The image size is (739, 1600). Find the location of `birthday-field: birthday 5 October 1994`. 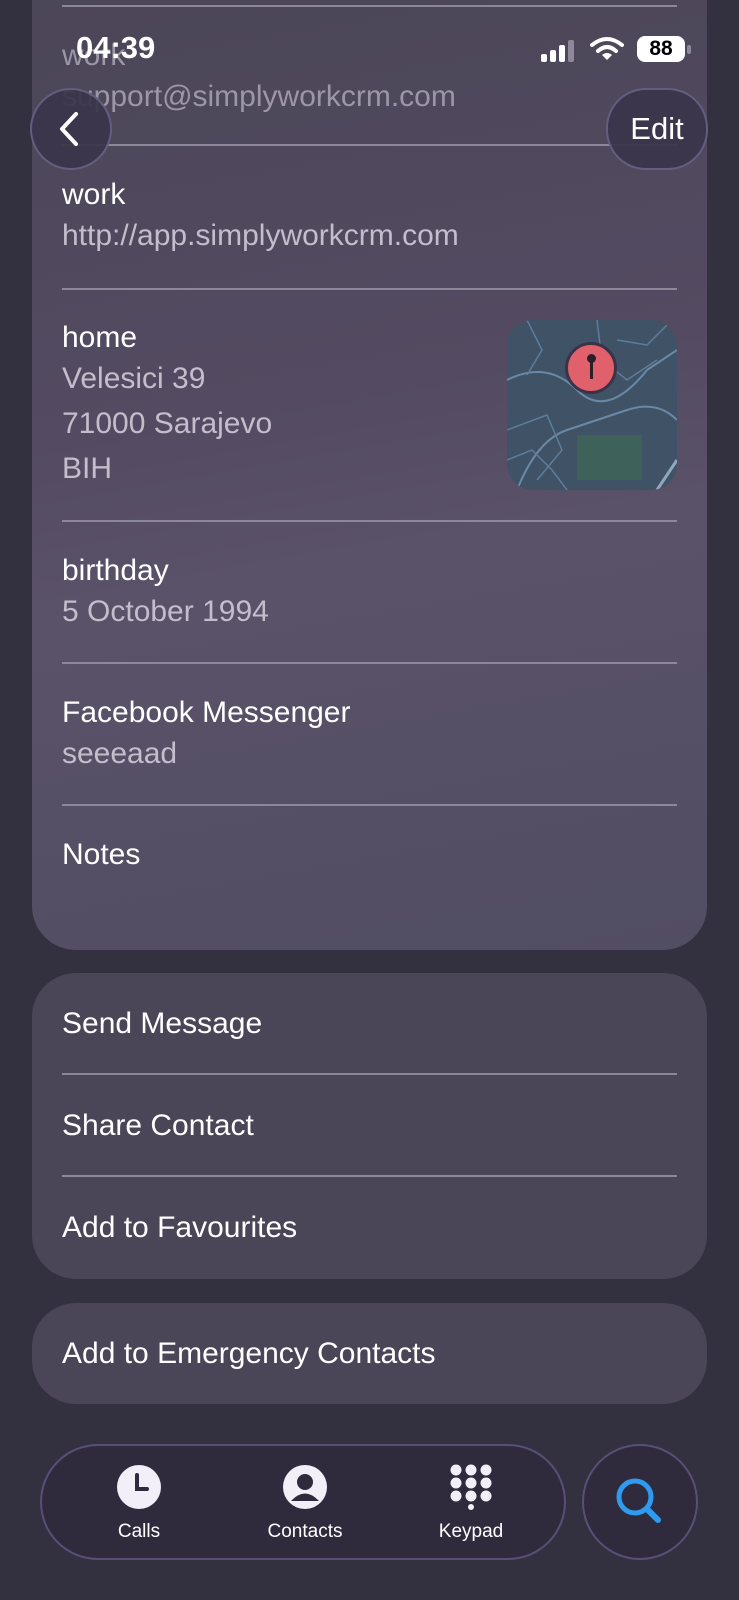

birthday-field: birthday 5 October 1994 is located at coordinates (369, 593).